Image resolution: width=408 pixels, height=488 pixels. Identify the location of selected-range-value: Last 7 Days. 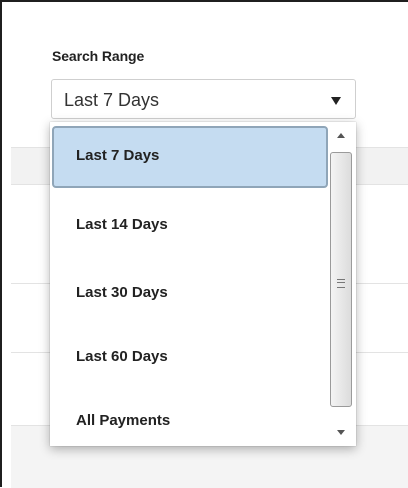
(112, 100).